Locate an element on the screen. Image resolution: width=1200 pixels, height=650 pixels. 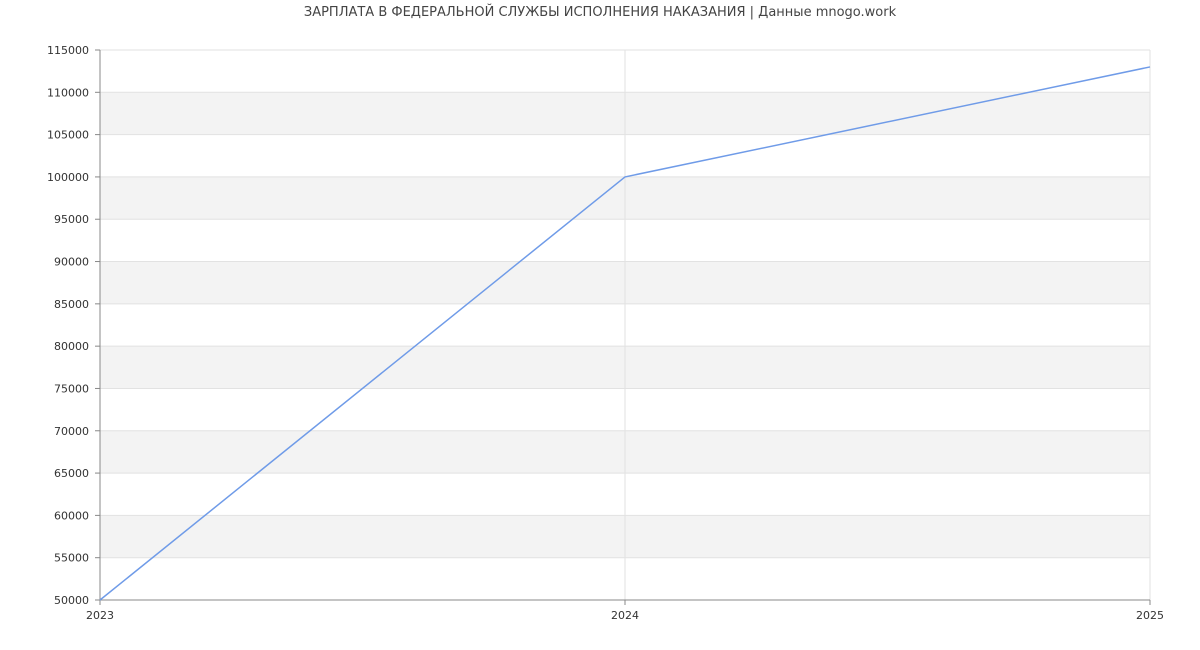
x-tick-label: 2025 is located at coordinates (1150, 615).